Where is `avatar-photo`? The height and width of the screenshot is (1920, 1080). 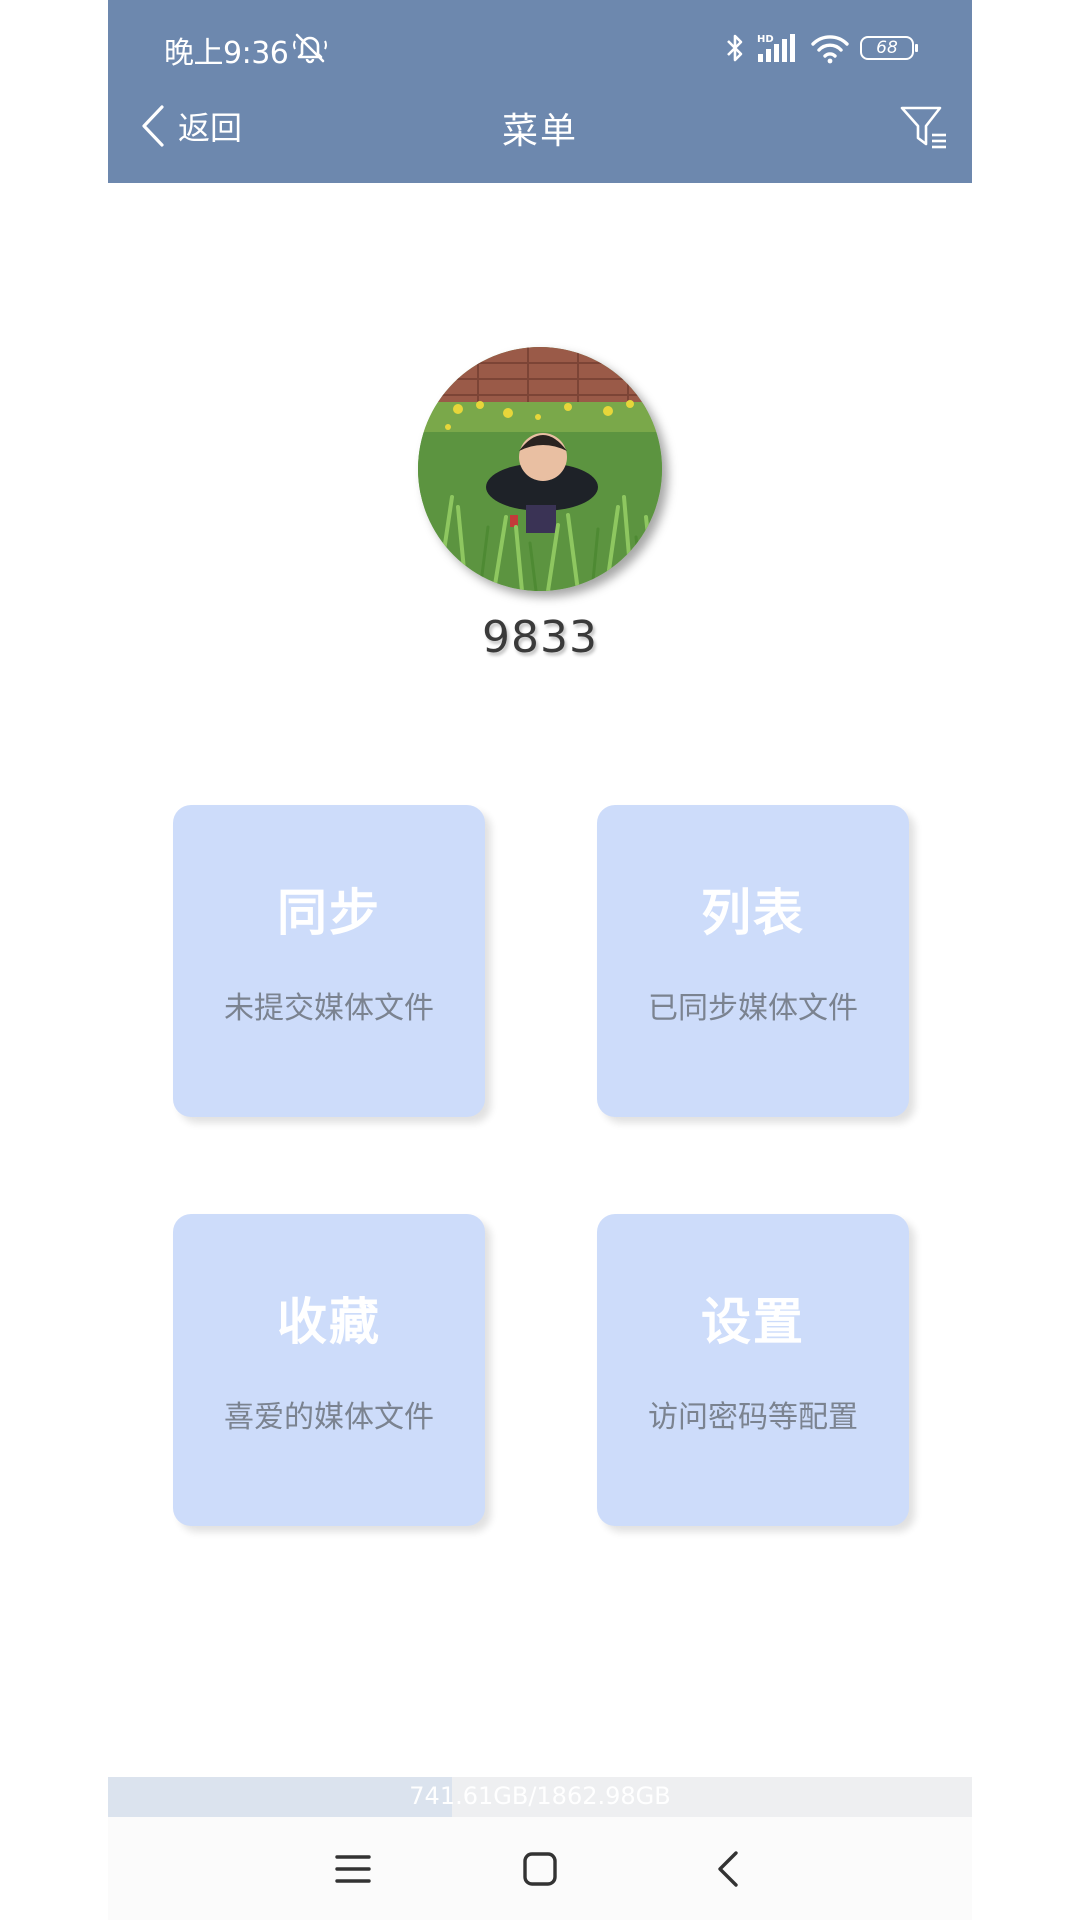
avatar-photo is located at coordinates (540, 469).